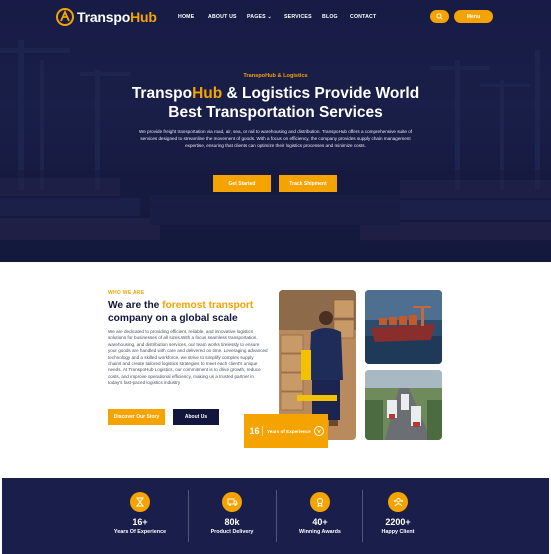  Describe the element at coordinates (65, 17) in the screenshot. I see `logo-icon` at that location.